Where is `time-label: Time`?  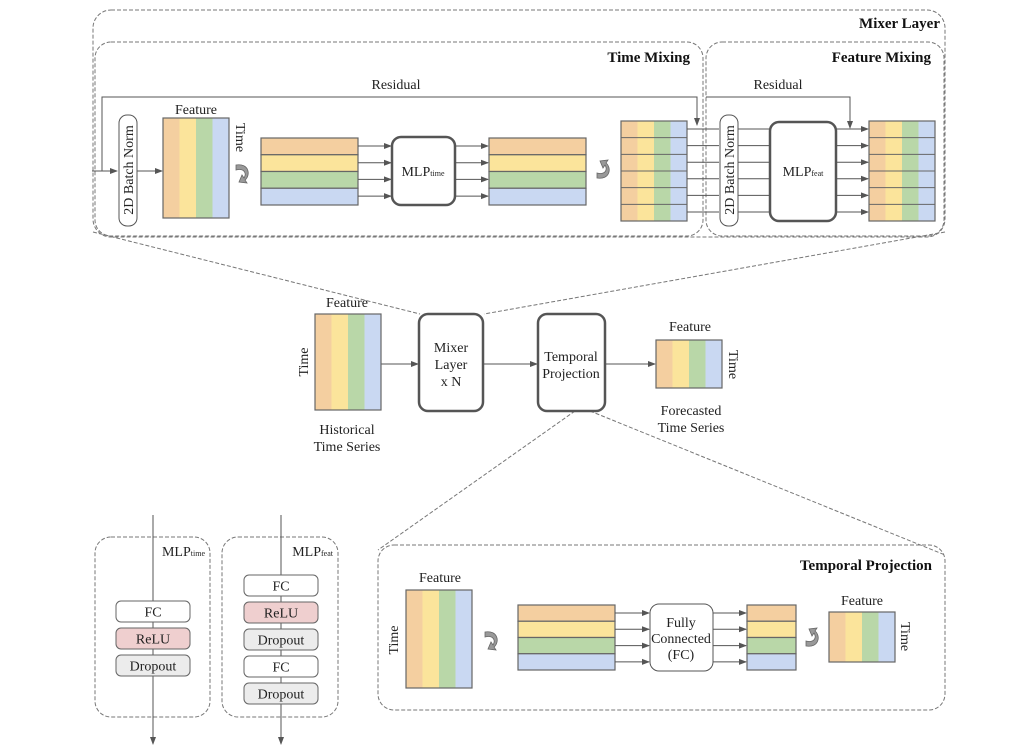 time-label: Time is located at coordinates (239, 137).